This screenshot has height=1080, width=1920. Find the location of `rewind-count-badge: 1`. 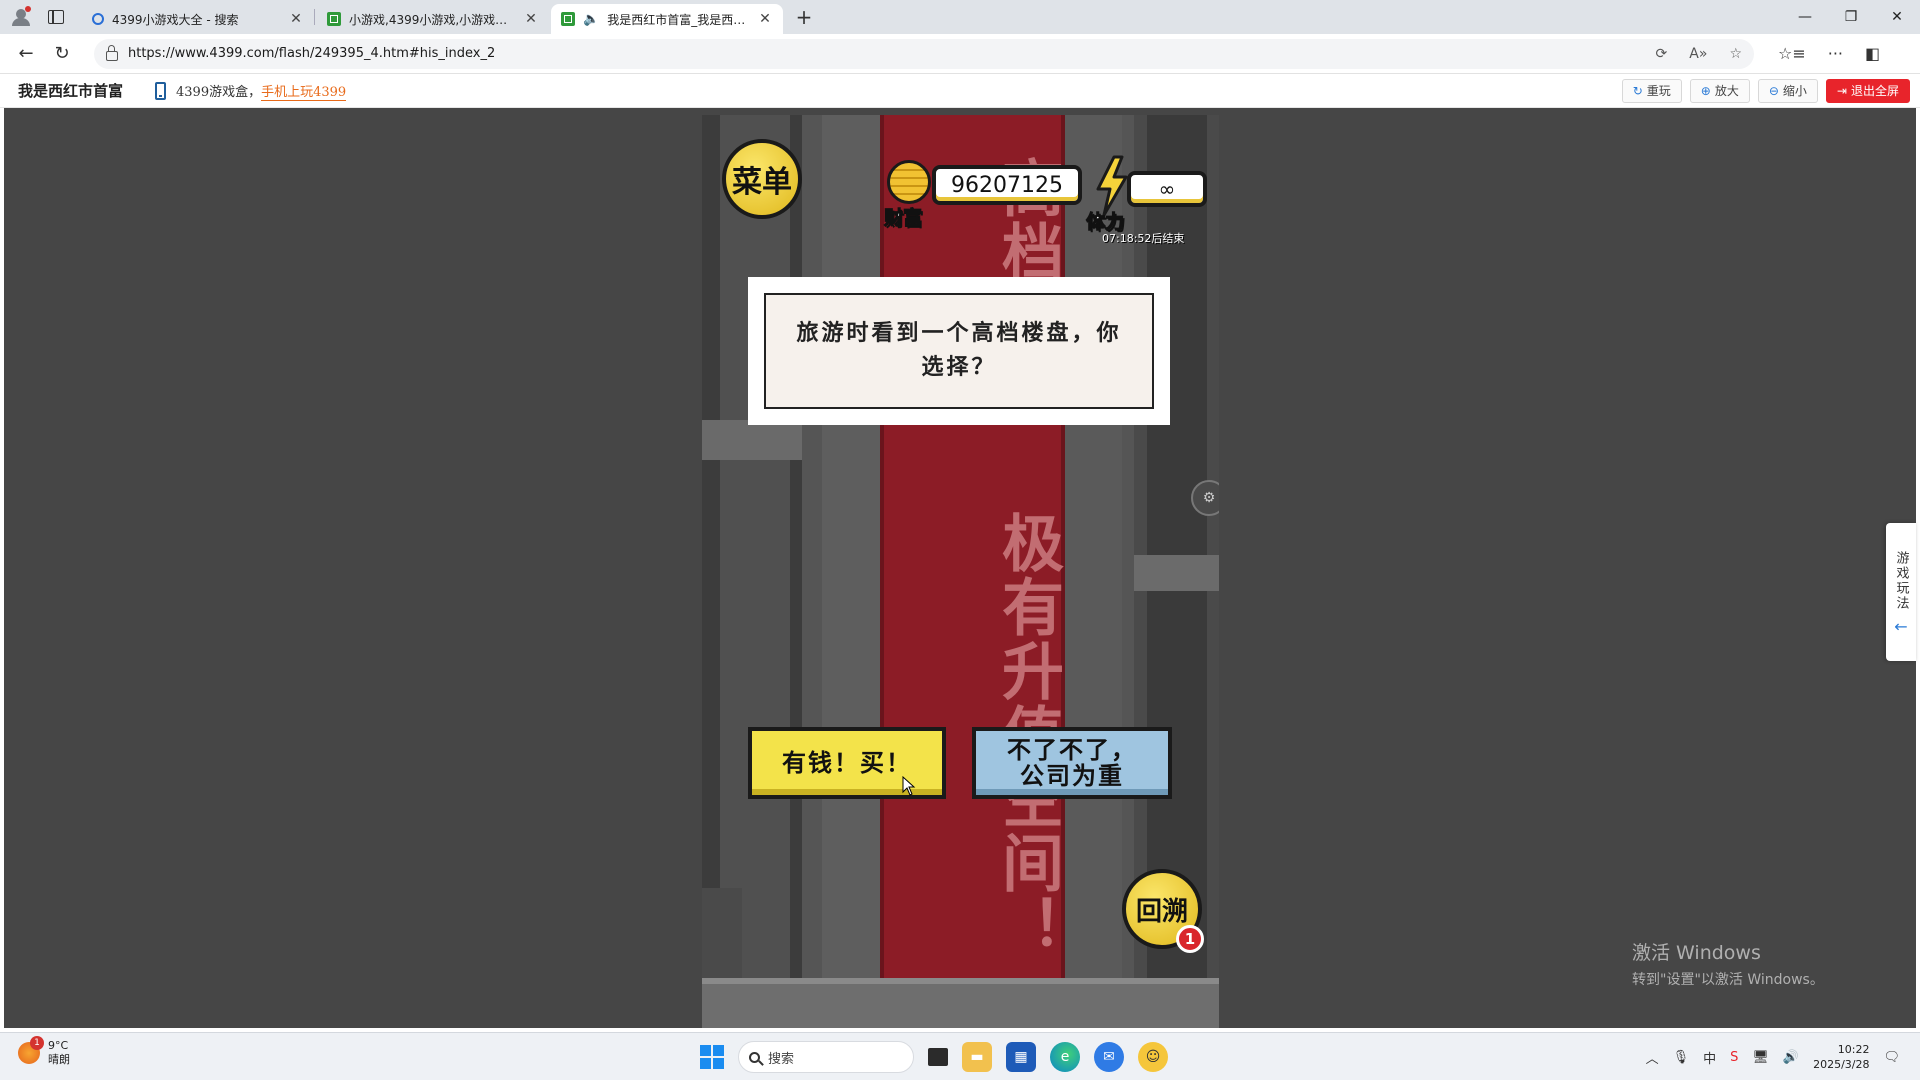

rewind-count-badge: 1 is located at coordinates (1190, 939).